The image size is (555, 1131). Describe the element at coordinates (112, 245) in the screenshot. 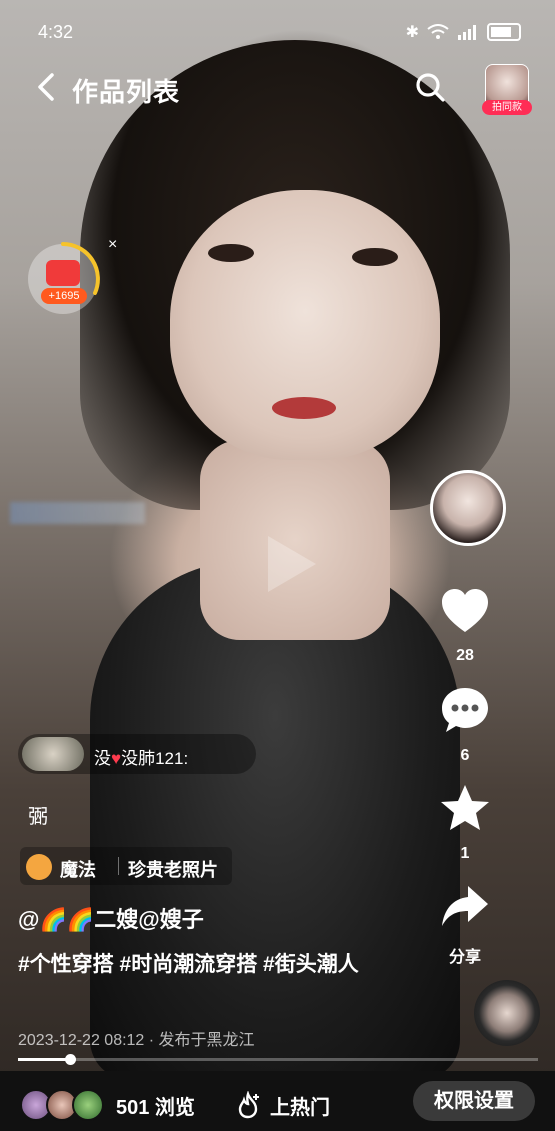

I see `close-icon: ×` at that location.